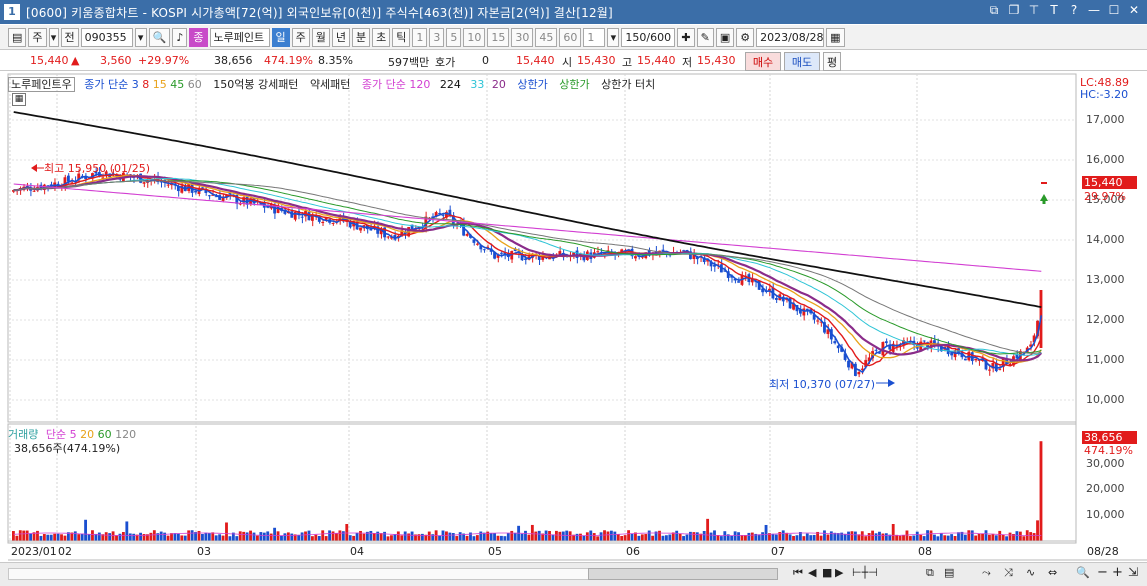 This screenshot has width=1147, height=586. I want to click on legend-upper-limit: 상한가, so click(532, 84).